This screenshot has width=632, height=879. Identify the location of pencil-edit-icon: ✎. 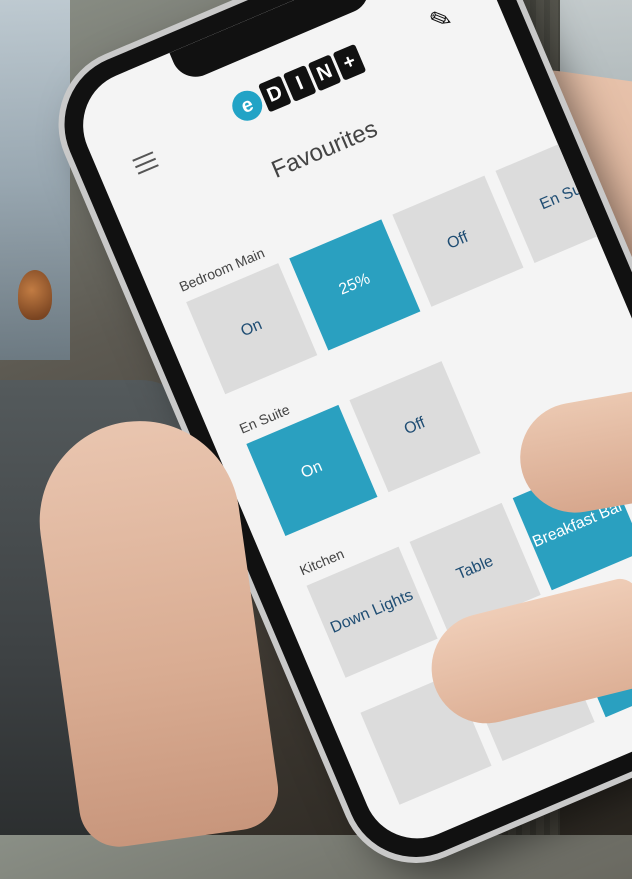
(444, 18).